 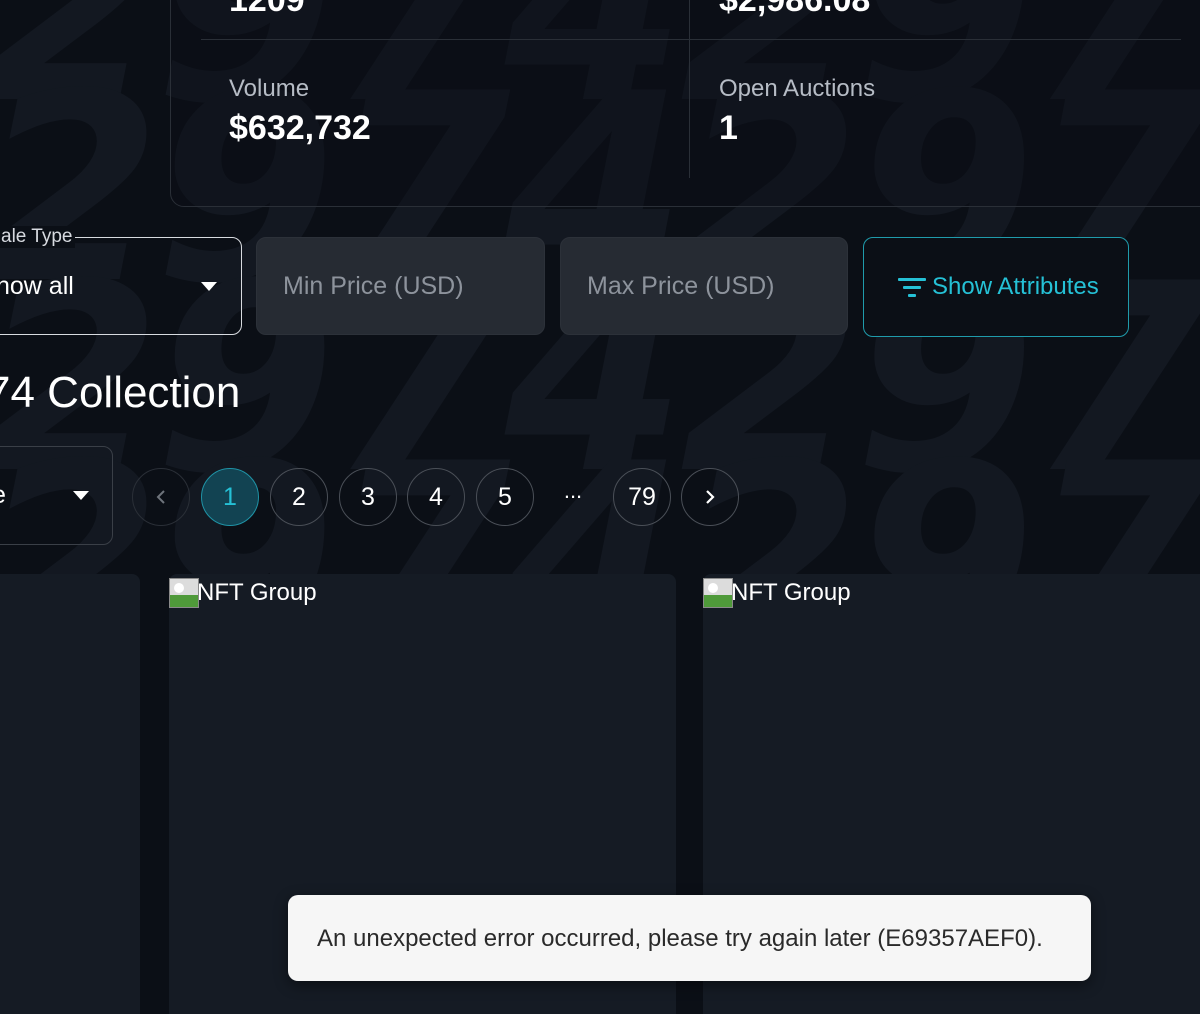 What do you see at coordinates (56, 495) in the screenshot?
I see `sort-select` at bounding box center [56, 495].